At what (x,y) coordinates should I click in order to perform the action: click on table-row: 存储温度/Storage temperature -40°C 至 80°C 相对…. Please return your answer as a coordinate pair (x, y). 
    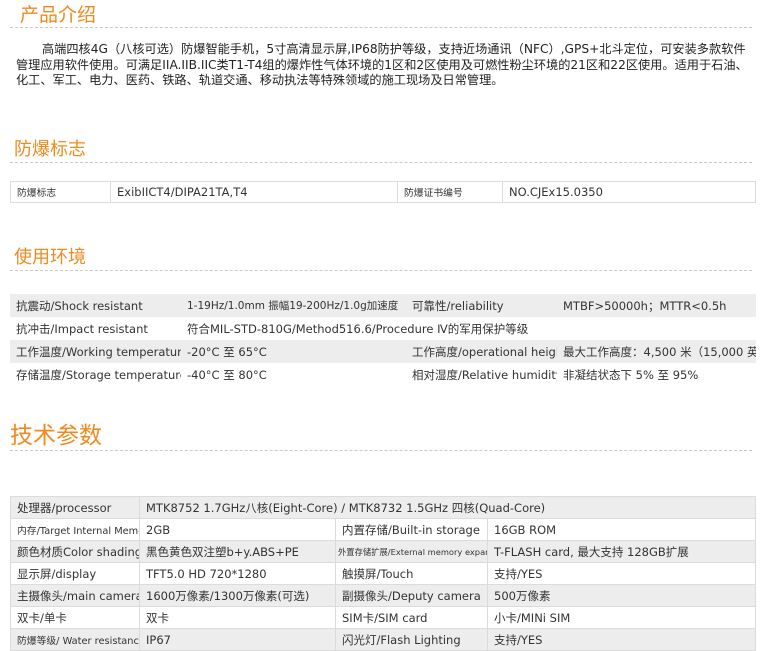
    Looking at the image, I should click on (383, 374).